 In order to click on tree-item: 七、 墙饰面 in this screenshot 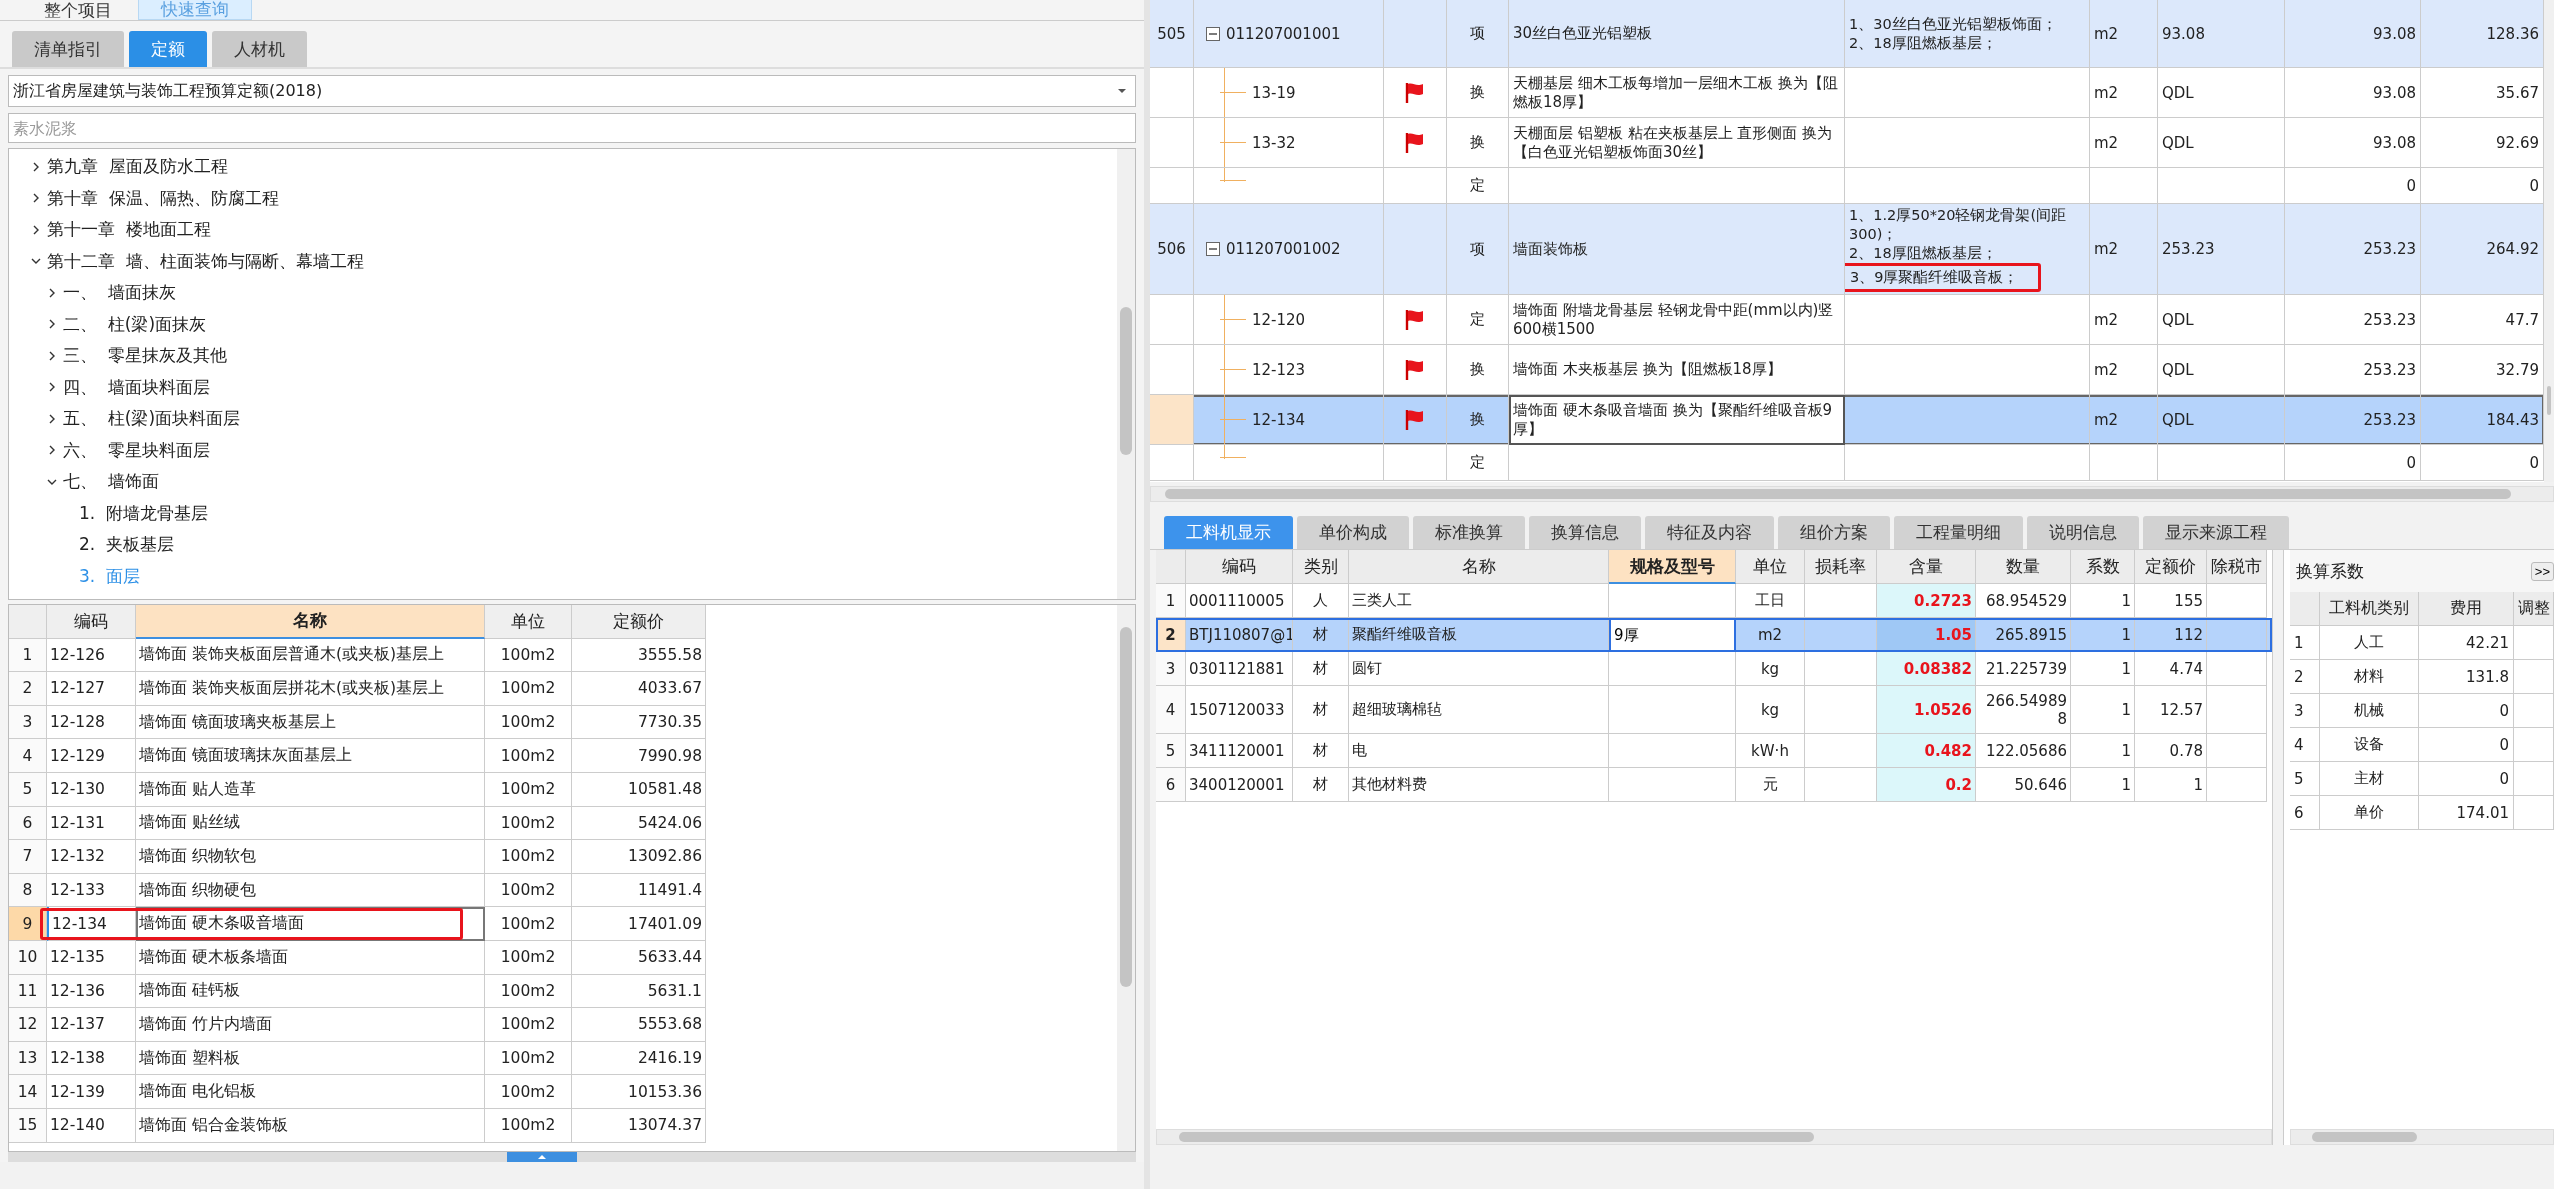, I will do `click(111, 482)`.